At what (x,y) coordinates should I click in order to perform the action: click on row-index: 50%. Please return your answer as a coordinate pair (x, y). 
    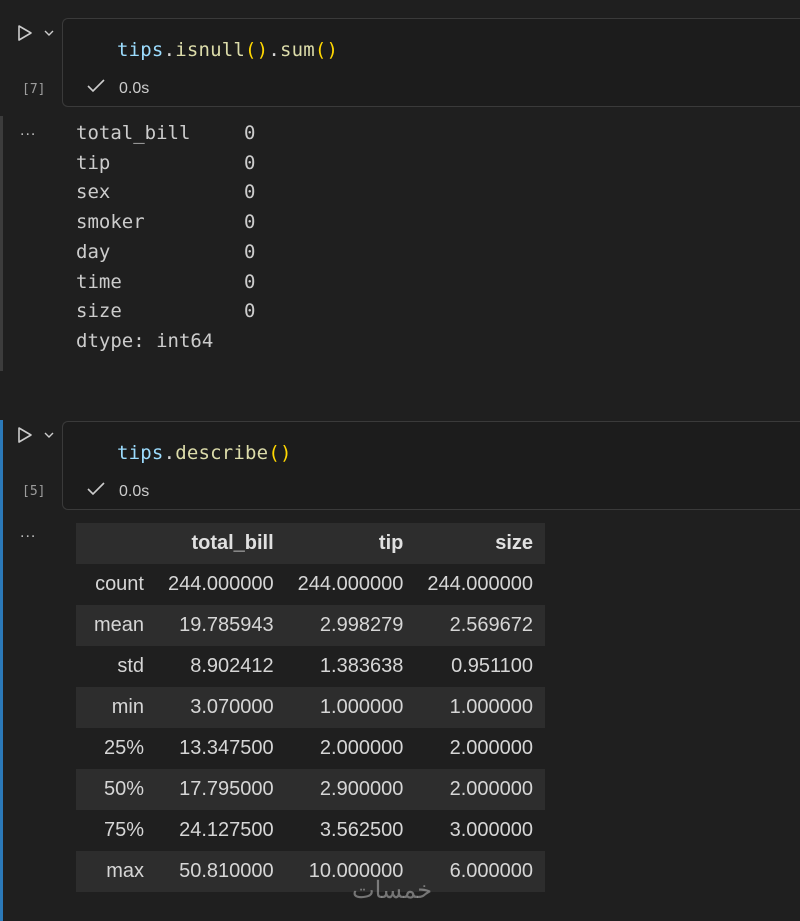
    Looking at the image, I should click on (123, 789).